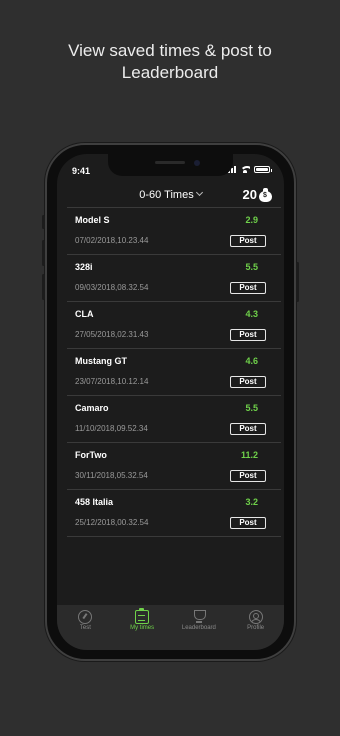  I want to click on car-name: 458 Italia, so click(94, 502).